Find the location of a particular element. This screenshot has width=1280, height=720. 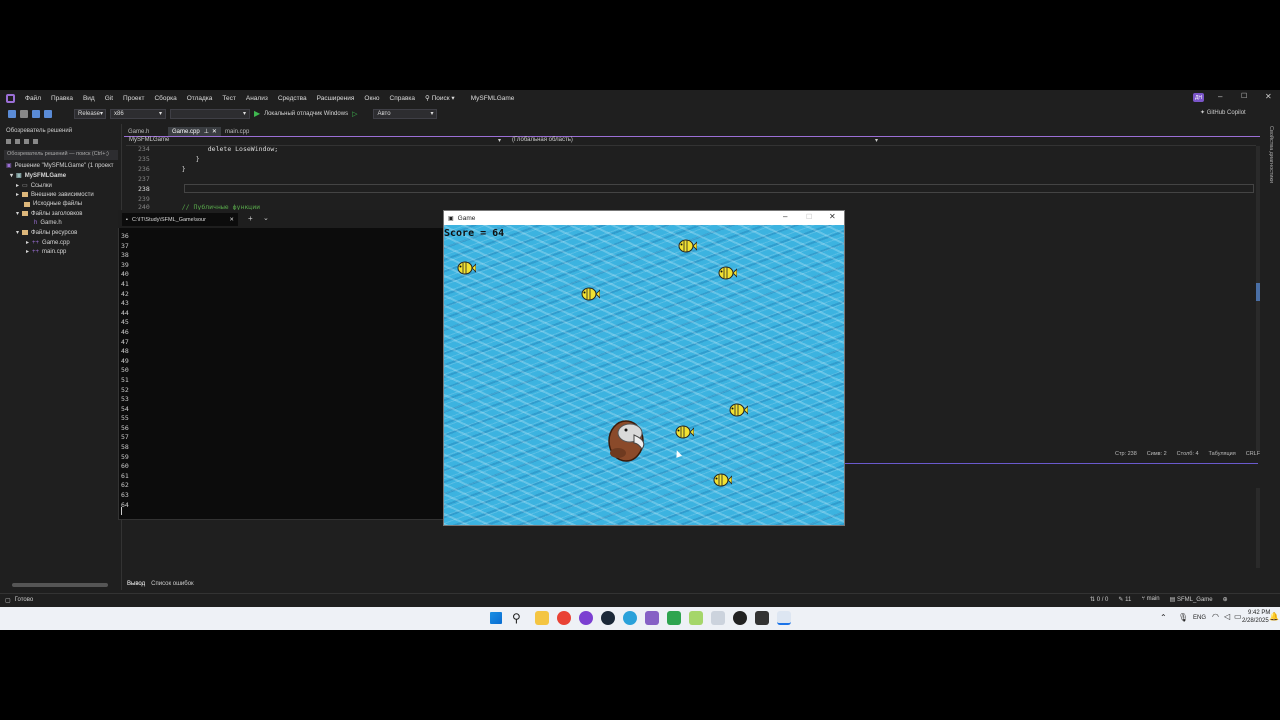

tree-item-game-h: h Game.h is located at coordinates (48, 223).